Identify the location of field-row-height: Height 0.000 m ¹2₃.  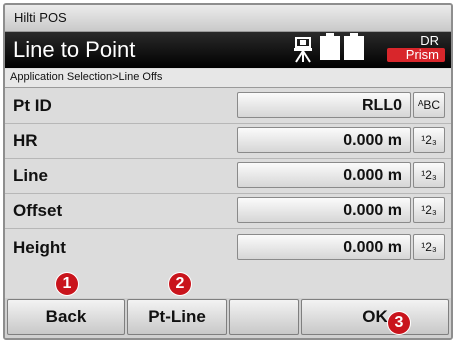
(228, 248).